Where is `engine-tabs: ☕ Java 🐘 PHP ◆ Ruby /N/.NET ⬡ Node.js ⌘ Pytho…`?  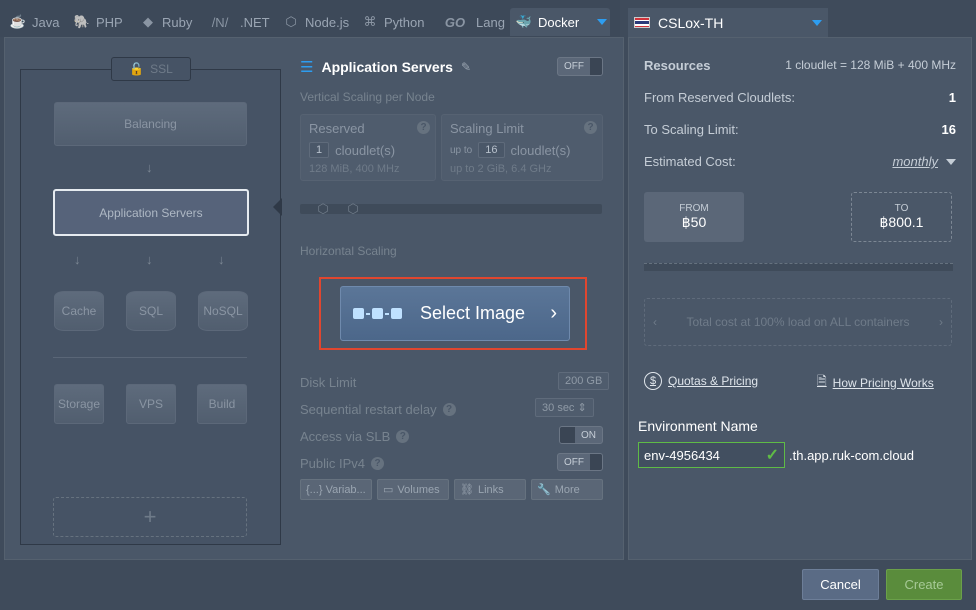
engine-tabs: ☕ Java 🐘 PHP ◆ Ruby /N/.NET ⬡ Node.js ⌘ Pytho… is located at coordinates (310, 18).